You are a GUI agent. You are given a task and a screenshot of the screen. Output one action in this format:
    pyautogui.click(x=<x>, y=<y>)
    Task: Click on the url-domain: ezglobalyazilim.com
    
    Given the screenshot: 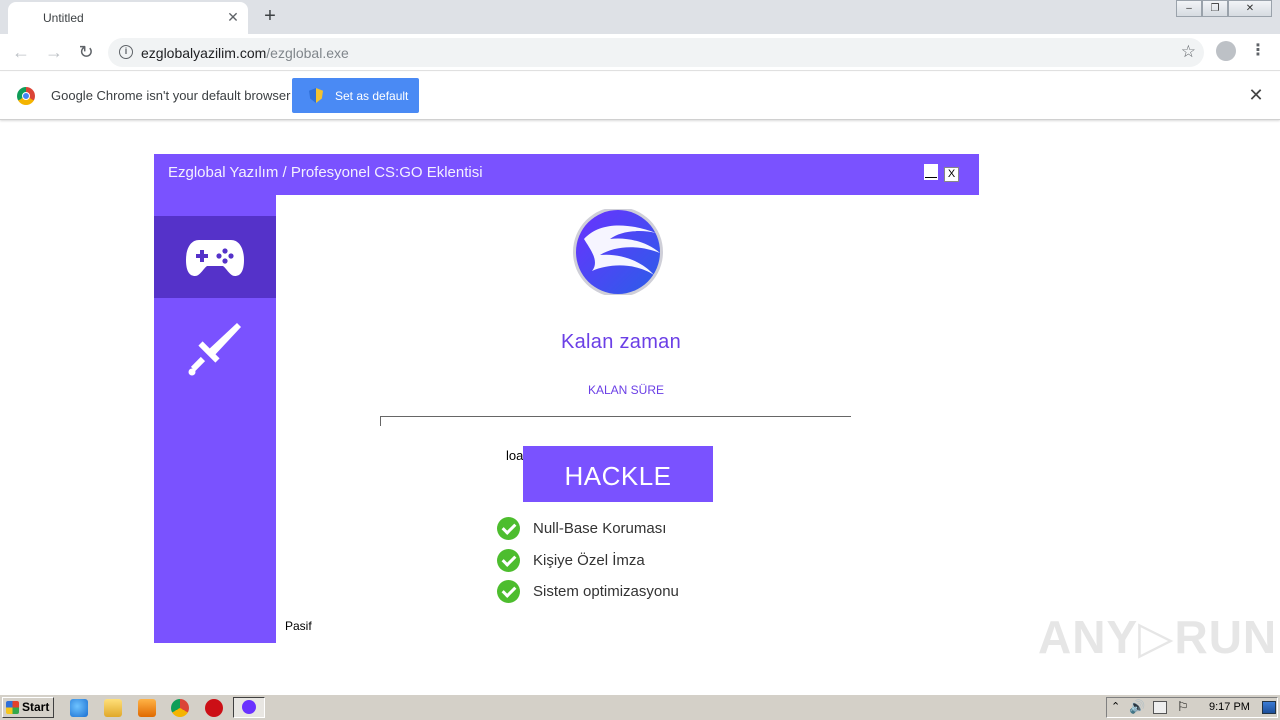 What is the action you would take?
    pyautogui.click(x=204, y=53)
    